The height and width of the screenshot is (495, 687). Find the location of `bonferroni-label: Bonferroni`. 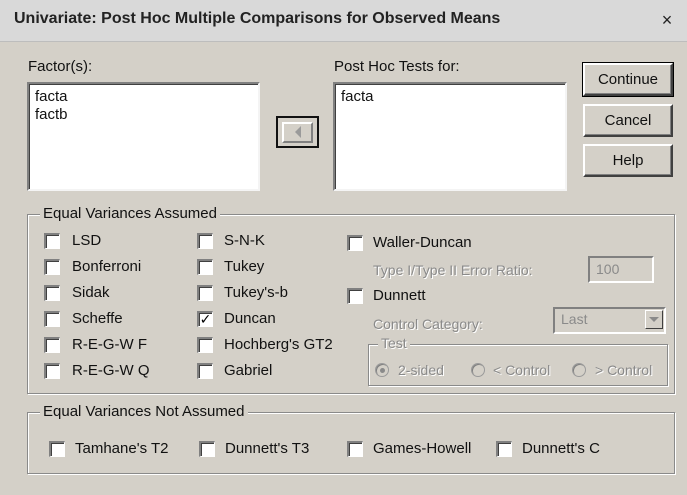

bonferroni-label: Bonferroni is located at coordinates (107, 266).